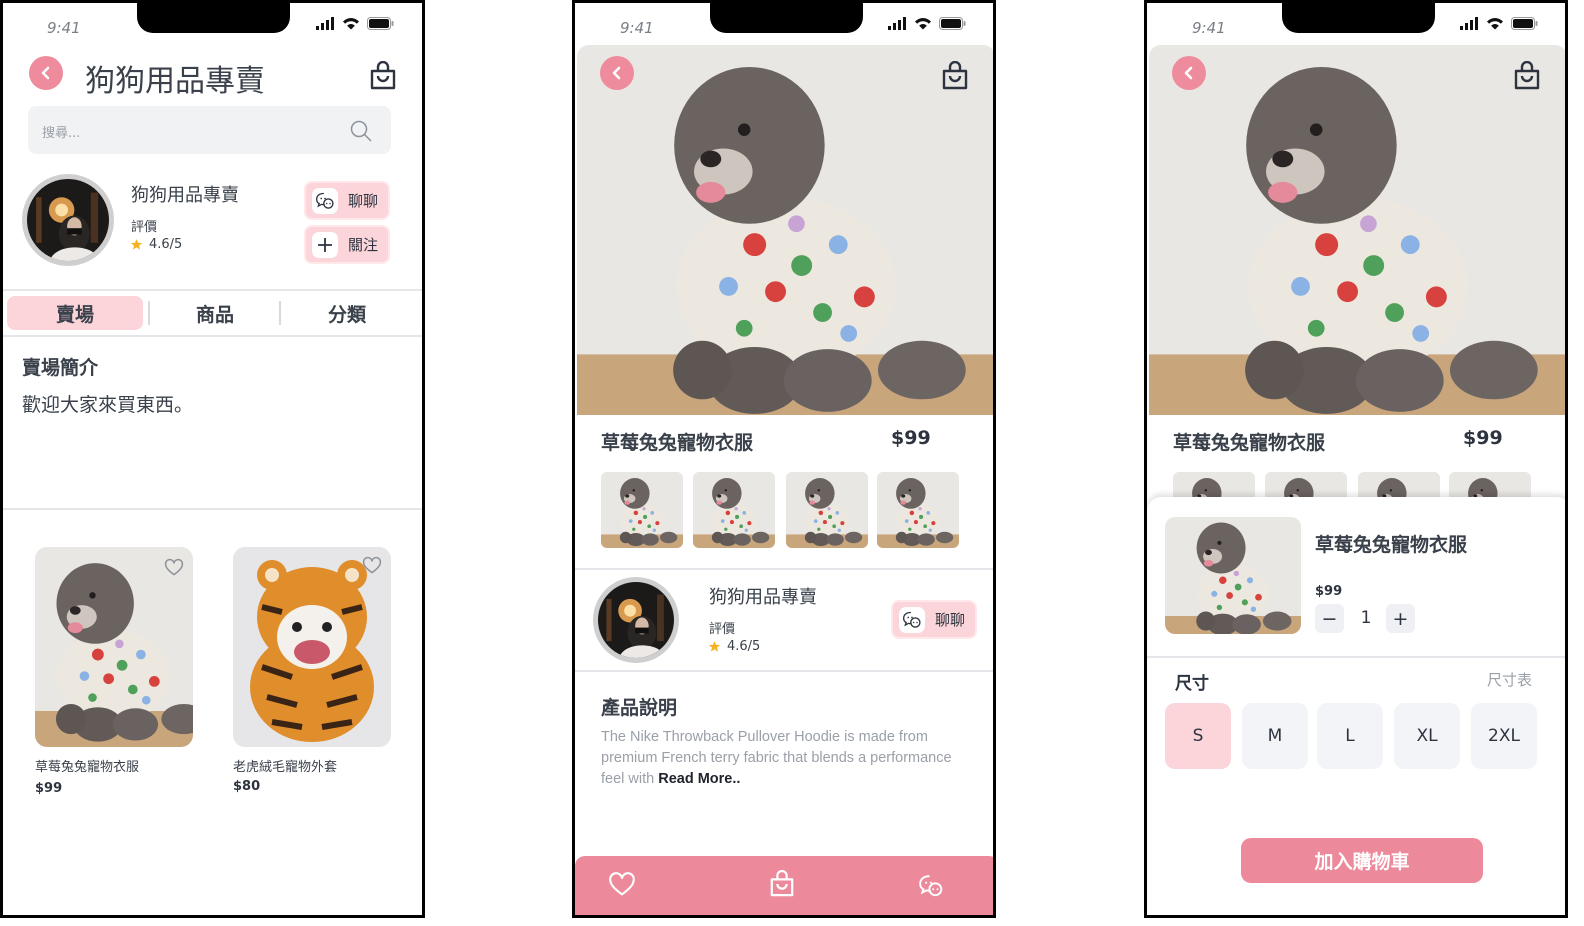 The width and height of the screenshot is (1584, 926). I want to click on follow-button: 關注, so click(347, 244).